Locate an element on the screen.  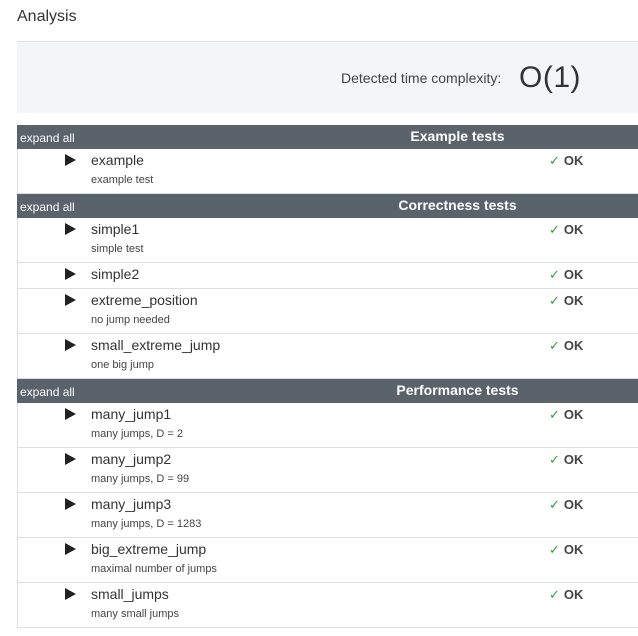
complexity-label: Detected time complexity: is located at coordinates (421, 78).